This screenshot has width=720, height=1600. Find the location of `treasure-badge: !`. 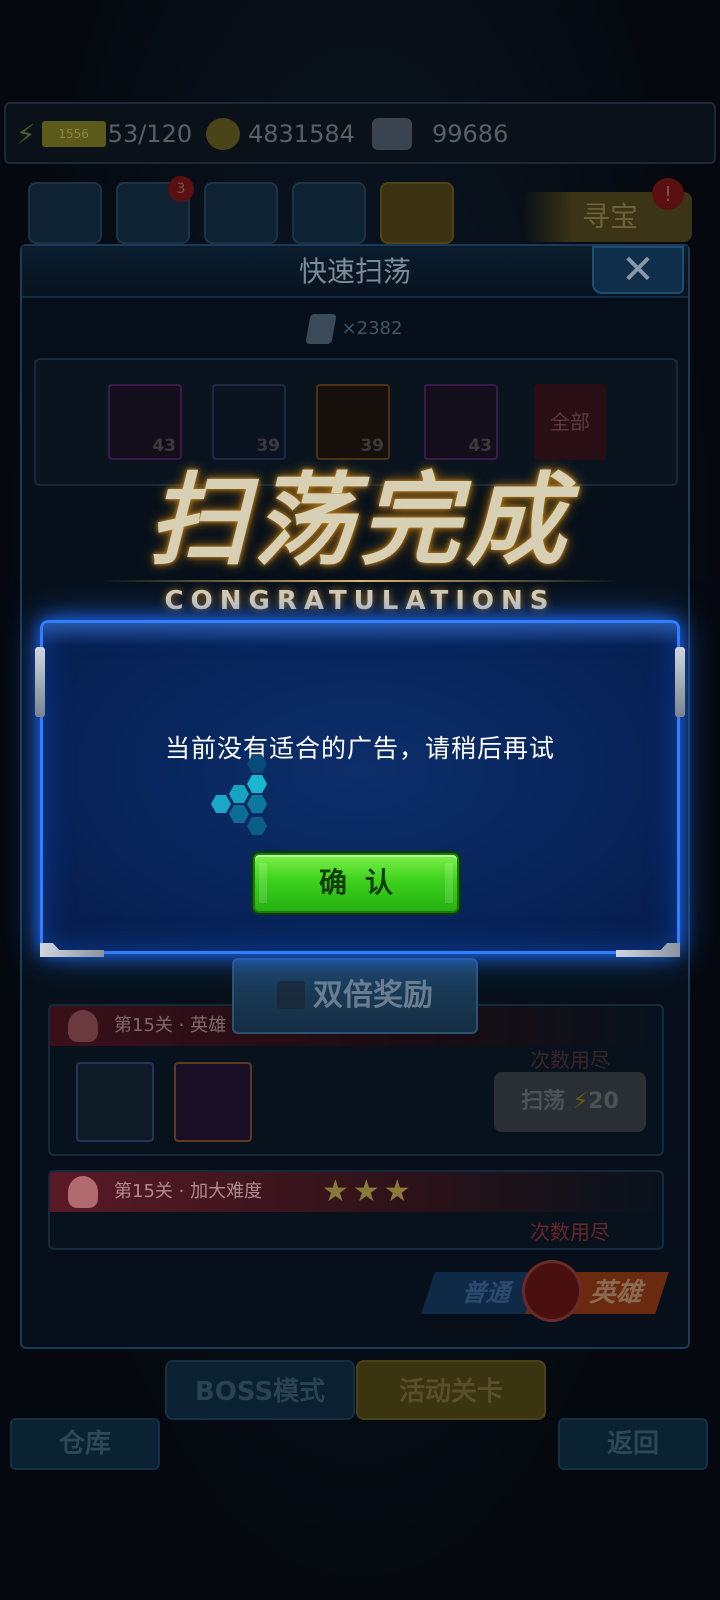

treasure-badge: ! is located at coordinates (668, 194).